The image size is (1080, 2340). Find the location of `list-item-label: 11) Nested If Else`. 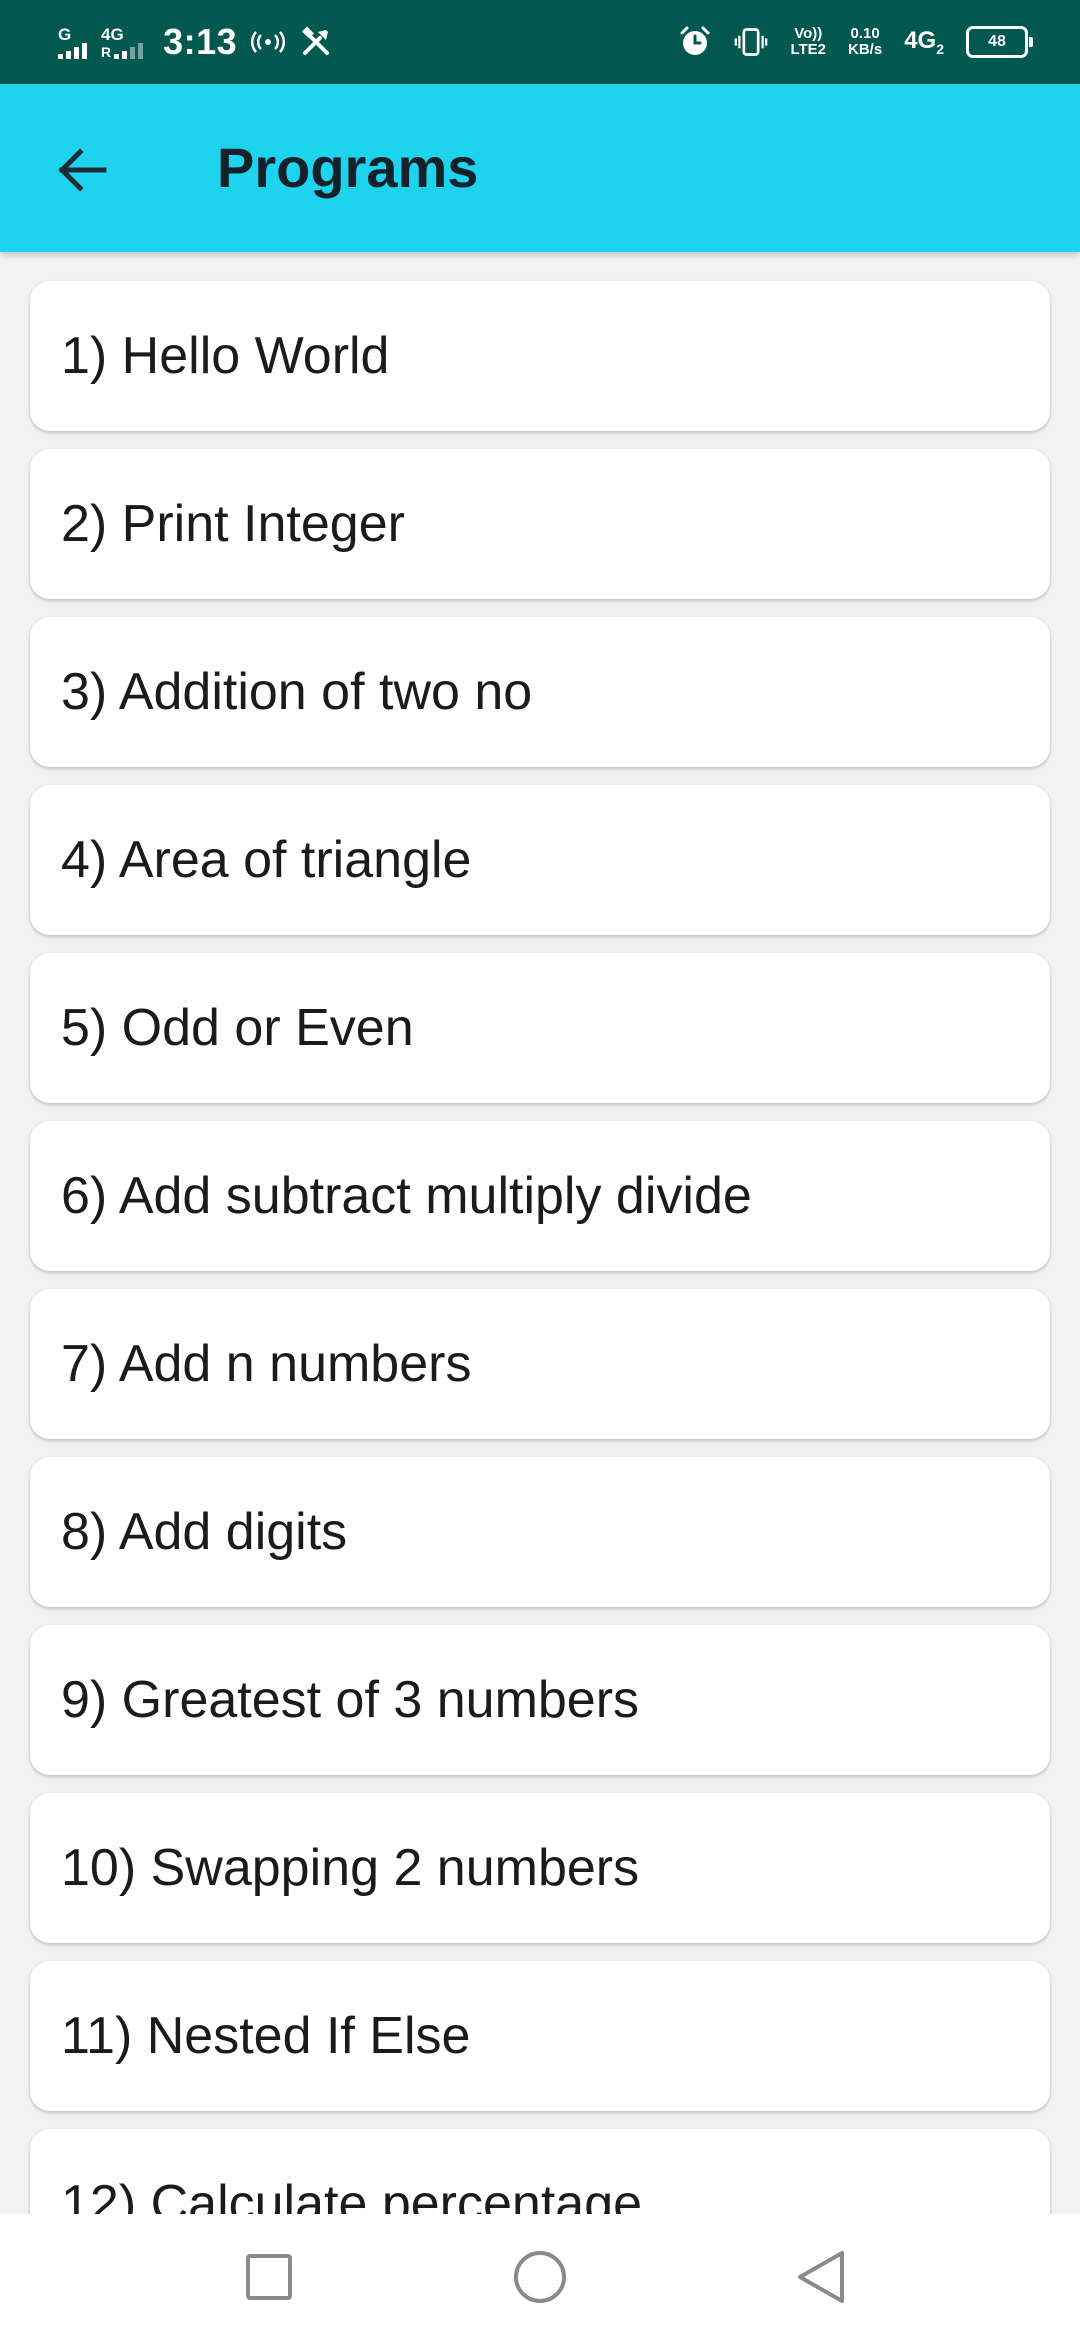

list-item-label: 11) Nested If Else is located at coordinates (266, 2036).